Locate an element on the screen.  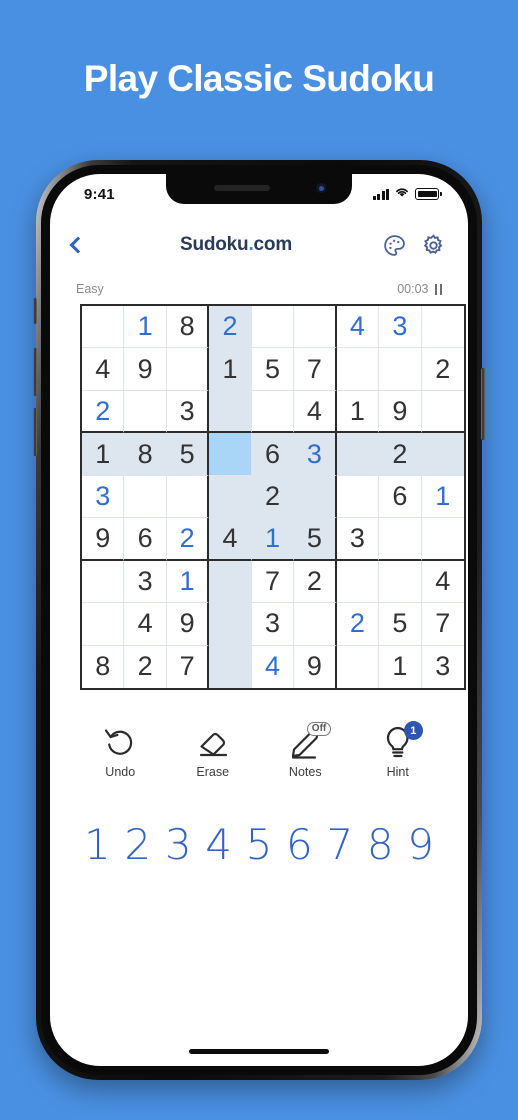
sudoku-cell-r1c5 is located at coordinates (273, 327).